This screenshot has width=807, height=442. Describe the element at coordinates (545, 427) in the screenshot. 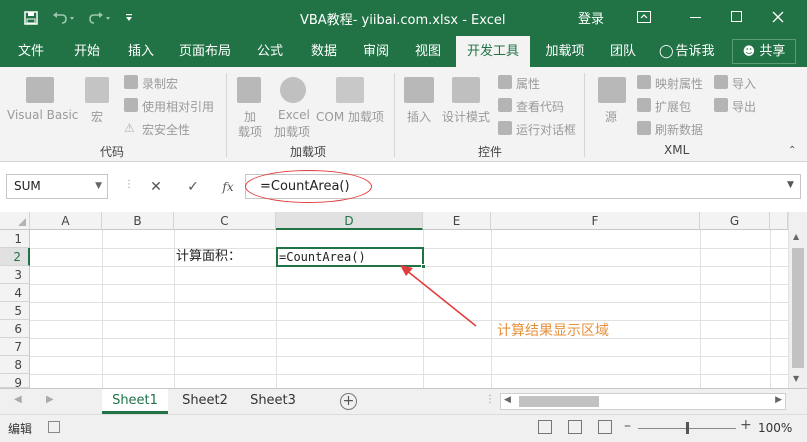

I see `normal-view-icon` at that location.